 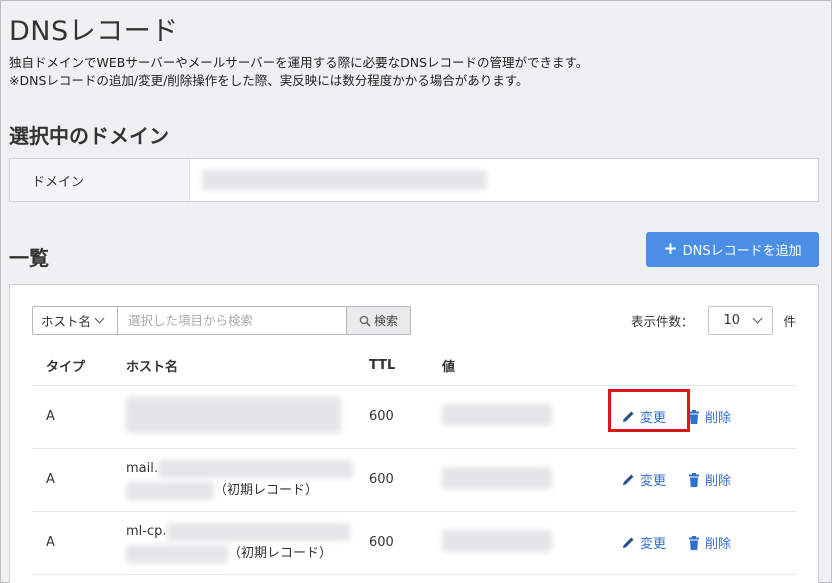 I want to click on display-count-select: 10, so click(x=741, y=320).